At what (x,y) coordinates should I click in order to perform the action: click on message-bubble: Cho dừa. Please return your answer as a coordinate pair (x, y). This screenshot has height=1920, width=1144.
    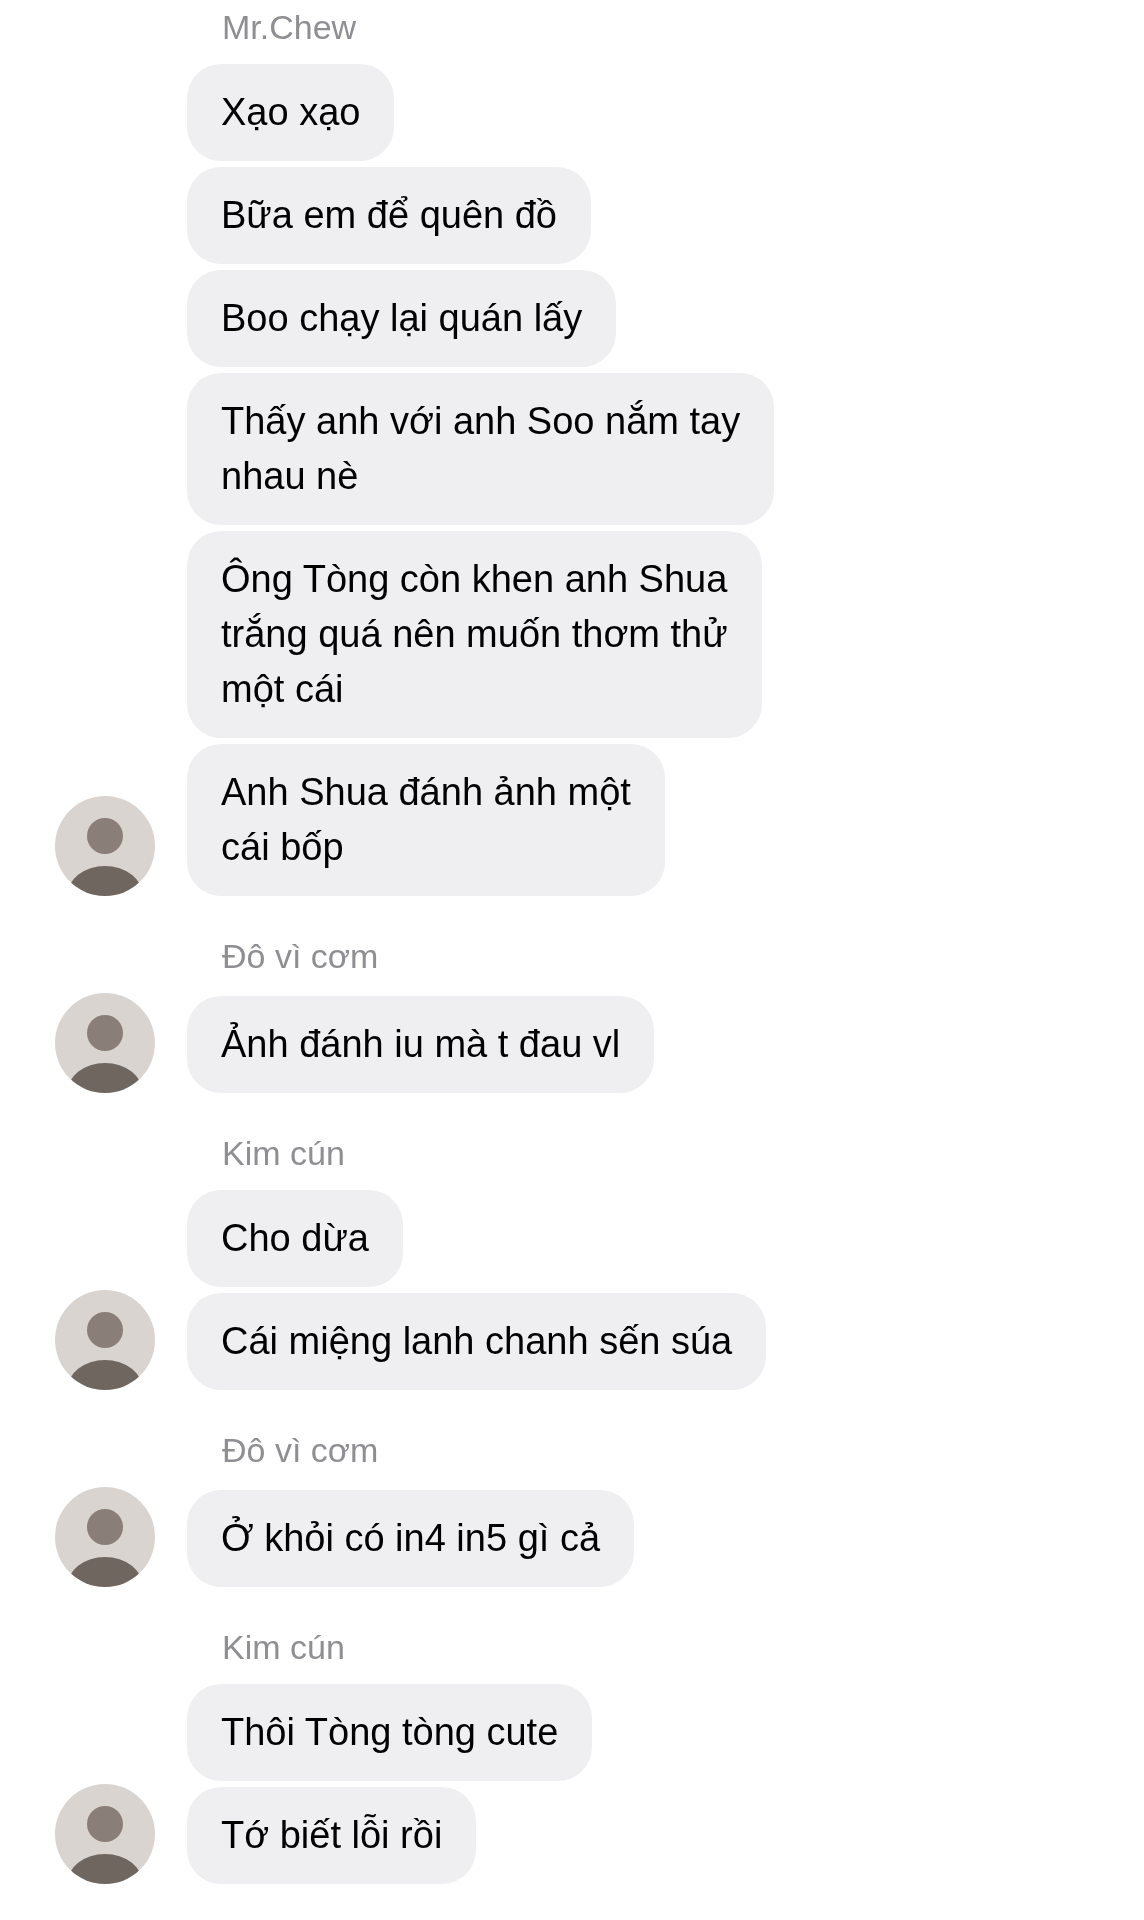
    Looking at the image, I should click on (295, 1238).